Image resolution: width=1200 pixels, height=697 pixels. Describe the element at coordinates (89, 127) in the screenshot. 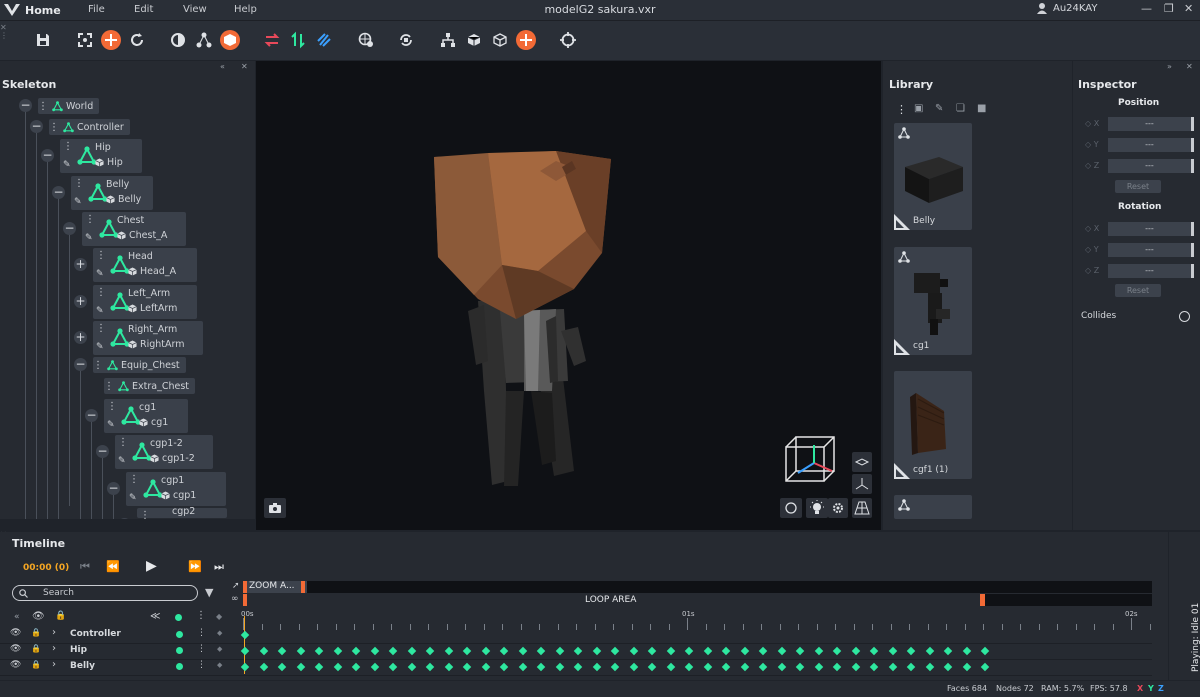

I see `tree-node: ⋮ Controller` at that location.